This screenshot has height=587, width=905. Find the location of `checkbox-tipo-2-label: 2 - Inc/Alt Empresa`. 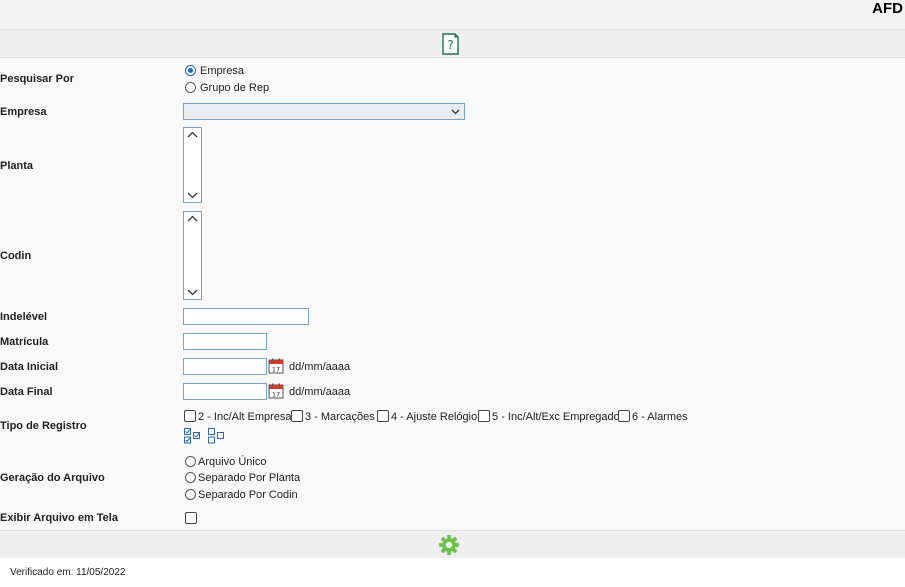

checkbox-tipo-2-label: 2 - Inc/Alt Empresa is located at coordinates (245, 417).